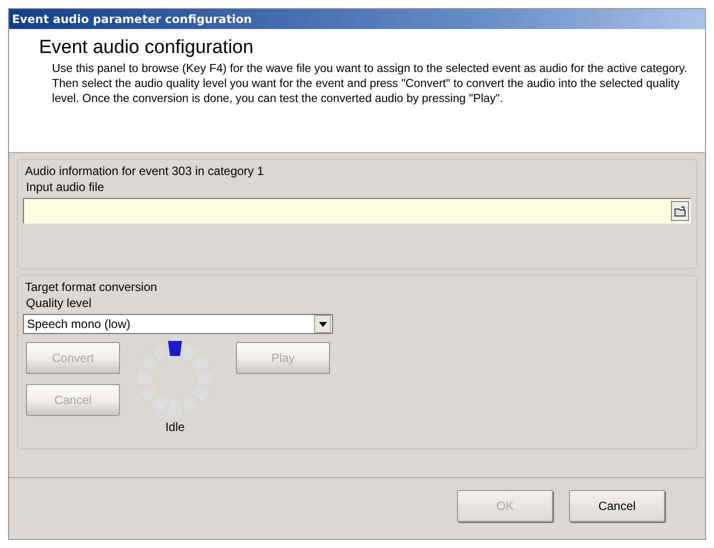 This screenshot has height=548, width=714. What do you see at coordinates (369, 83) in the screenshot?
I see `header-description: Use this panel to browse (Key F4) for the wave file you want to assign to the selected event as audio for the active category. Then select the audio quality level you want for the event and press "Convert" to convert the audio into the selected quality level. Once the conversion is done, you can test the converted audio by pressing "Play".` at bounding box center [369, 83].